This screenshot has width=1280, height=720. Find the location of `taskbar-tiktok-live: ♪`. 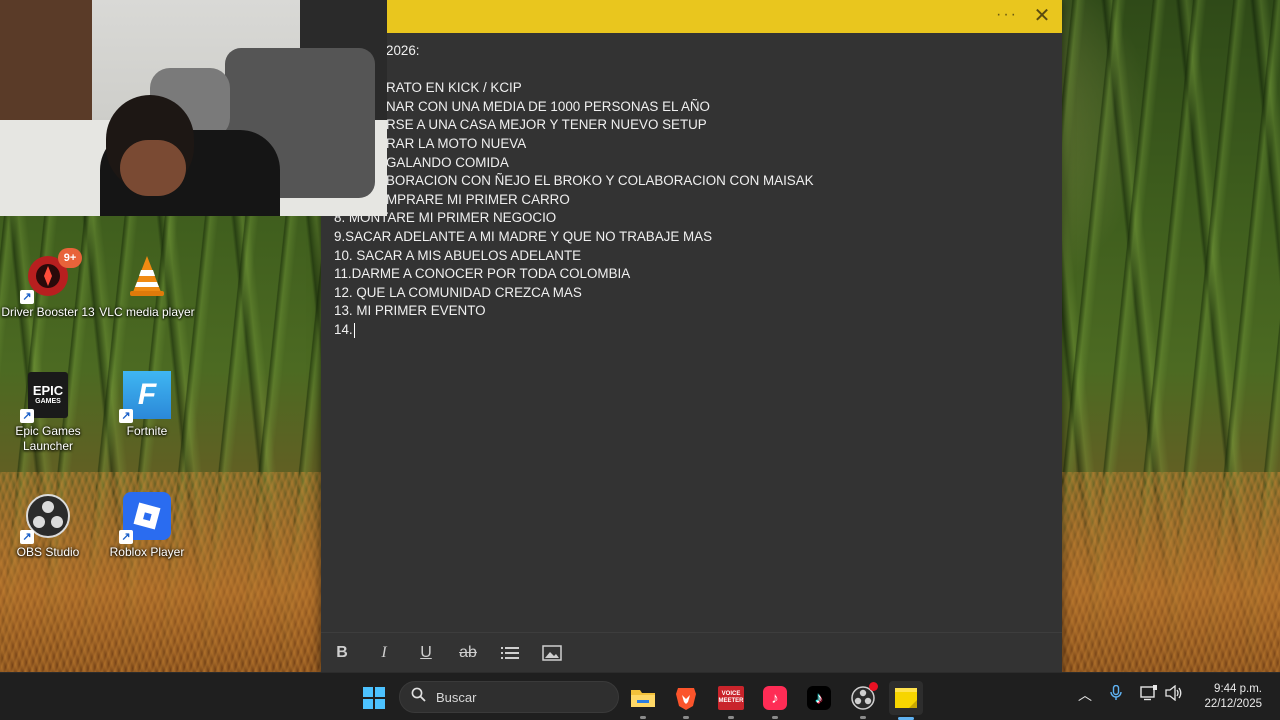

taskbar-tiktok-live: ♪ is located at coordinates (775, 700).